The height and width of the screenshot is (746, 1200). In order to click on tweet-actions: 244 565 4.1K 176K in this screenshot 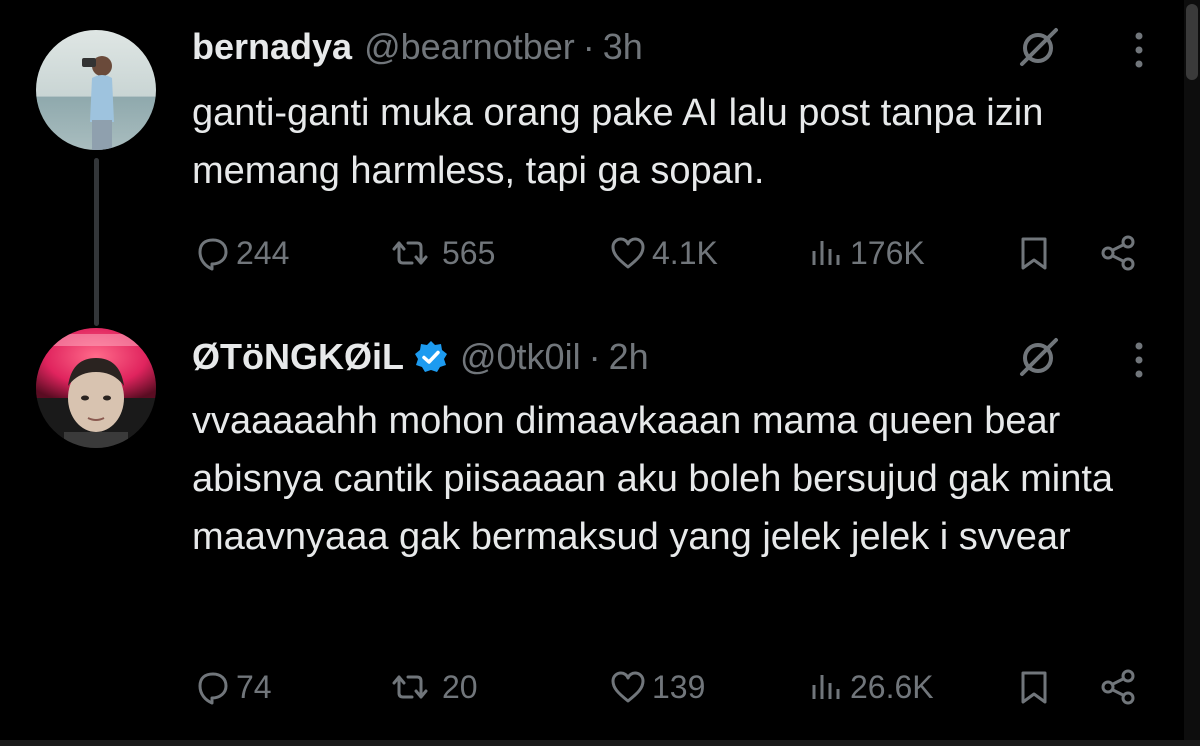, I will do `click(672, 253)`.